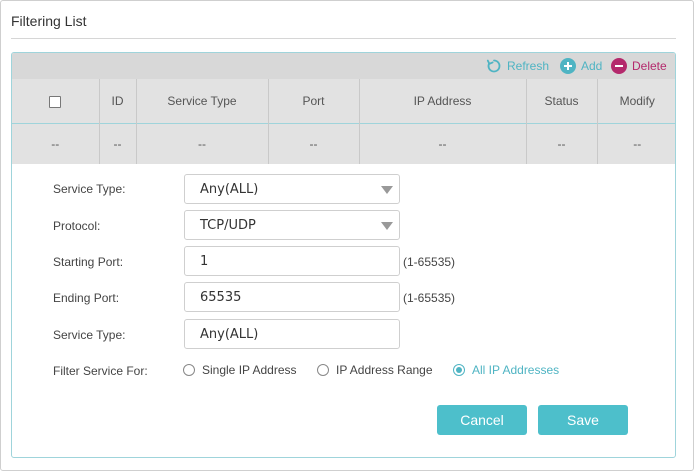 The height and width of the screenshot is (471, 694). I want to click on starting-port-label: Starting Port:, so click(88, 262).